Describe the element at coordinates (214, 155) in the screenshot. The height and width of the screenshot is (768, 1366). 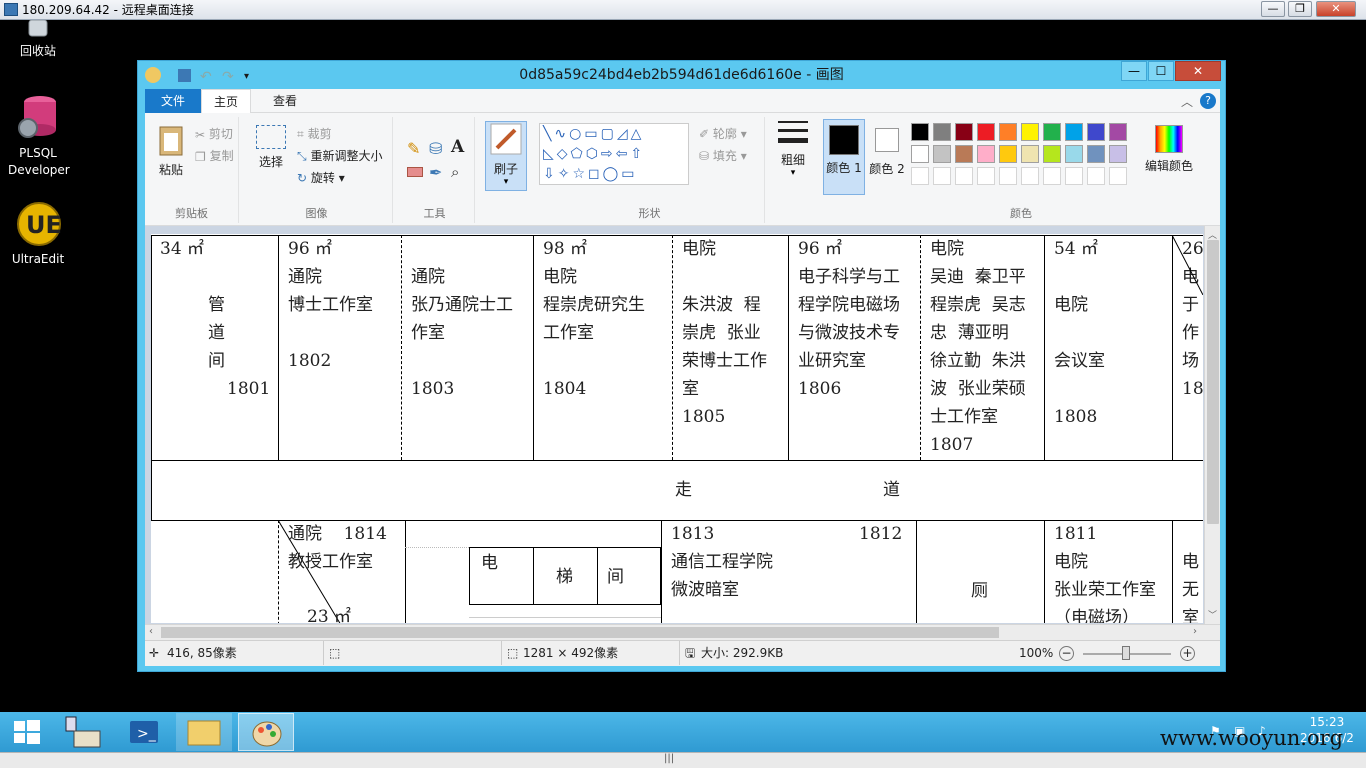
I see `copy-button: ❐ 复制` at that location.